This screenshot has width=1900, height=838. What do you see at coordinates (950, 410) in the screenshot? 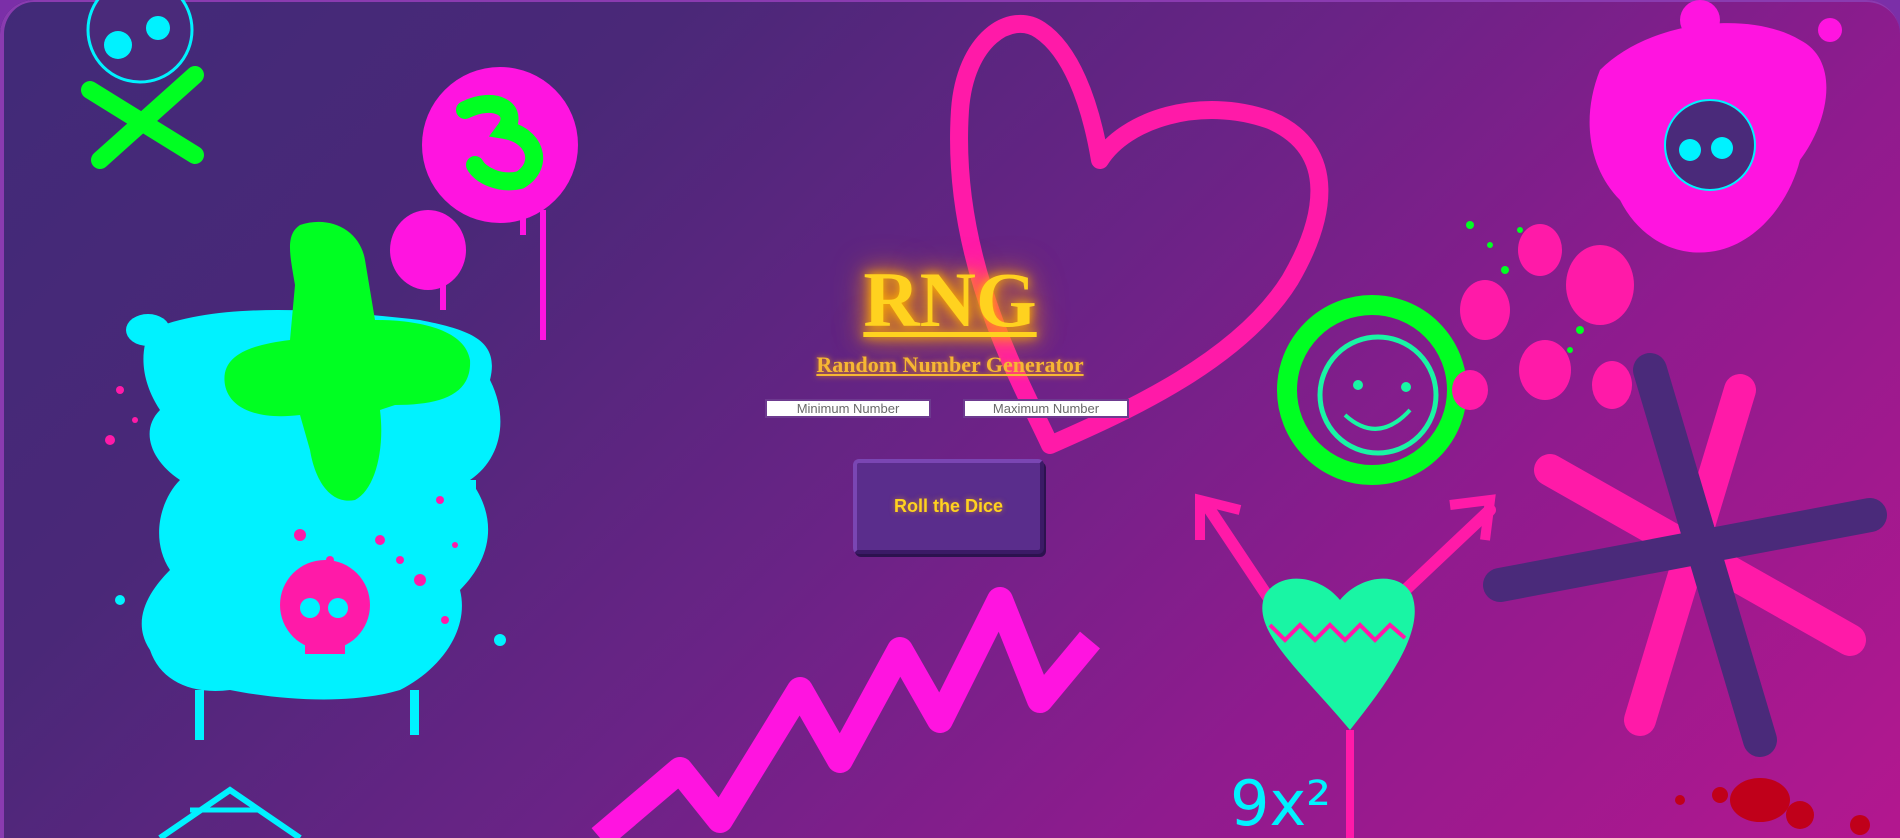
I see `range-inputs` at bounding box center [950, 410].